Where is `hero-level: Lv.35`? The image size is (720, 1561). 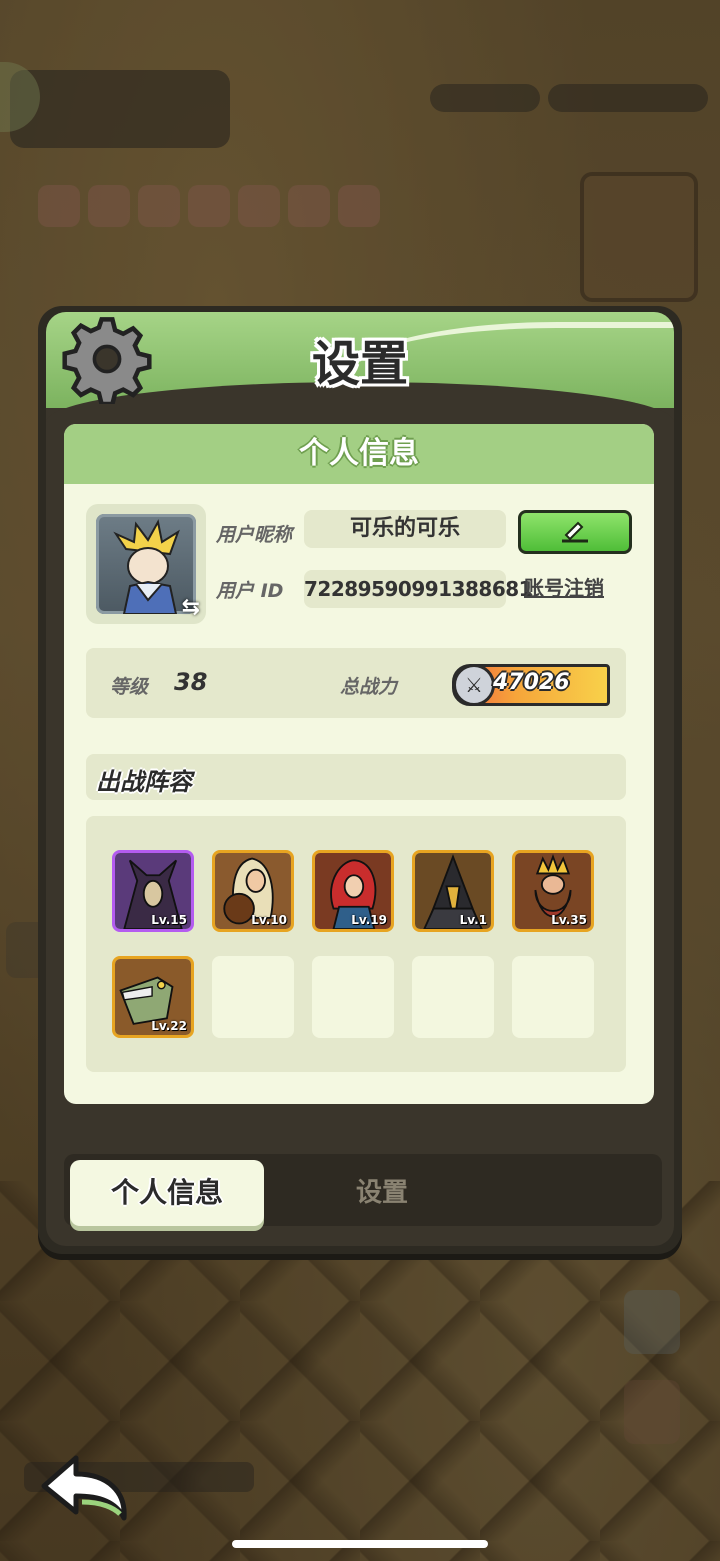 hero-level: Lv.35 is located at coordinates (569, 920).